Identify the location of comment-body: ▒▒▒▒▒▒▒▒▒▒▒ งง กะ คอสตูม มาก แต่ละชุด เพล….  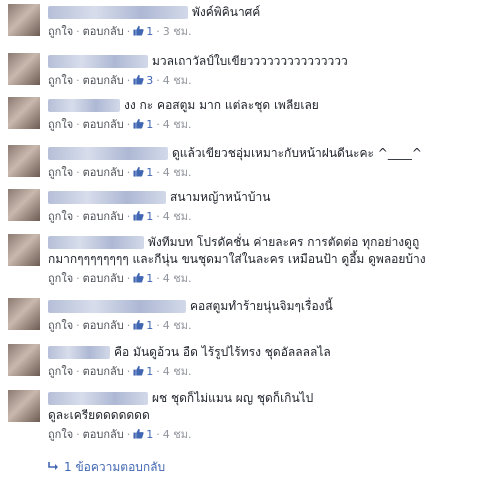
(263, 115).